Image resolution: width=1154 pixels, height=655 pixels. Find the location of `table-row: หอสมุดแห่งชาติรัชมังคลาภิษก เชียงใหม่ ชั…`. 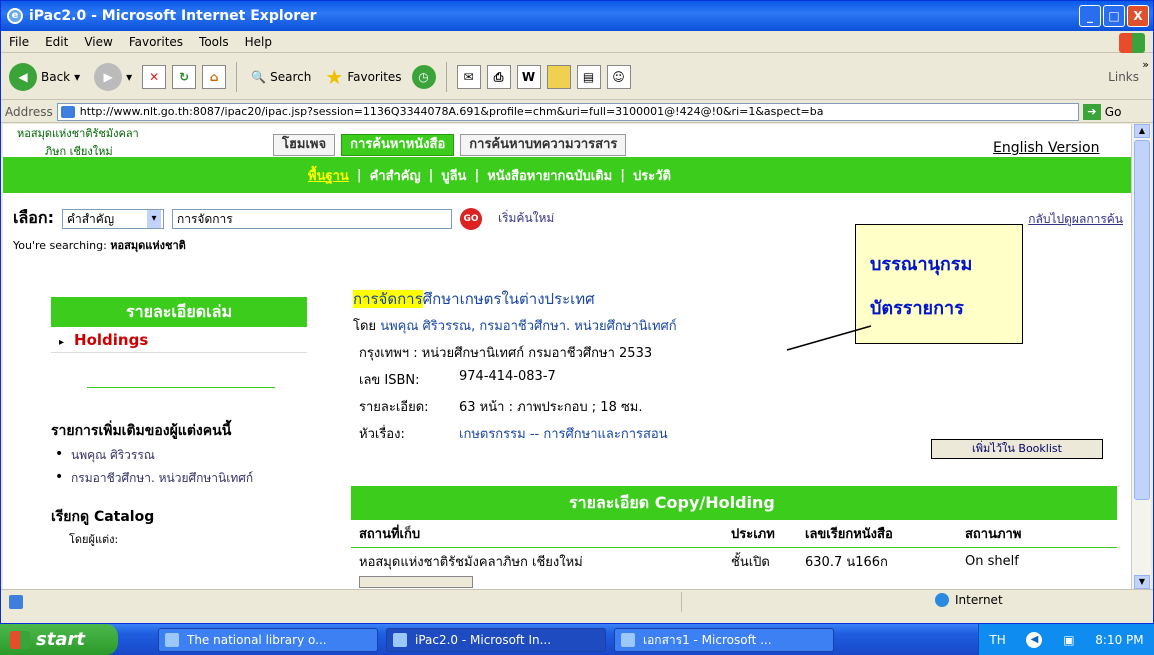

table-row: หอสมุดแห่งชาติรัชมังคลาภิษก เชียงใหม่ ชั… is located at coordinates (689, 561).